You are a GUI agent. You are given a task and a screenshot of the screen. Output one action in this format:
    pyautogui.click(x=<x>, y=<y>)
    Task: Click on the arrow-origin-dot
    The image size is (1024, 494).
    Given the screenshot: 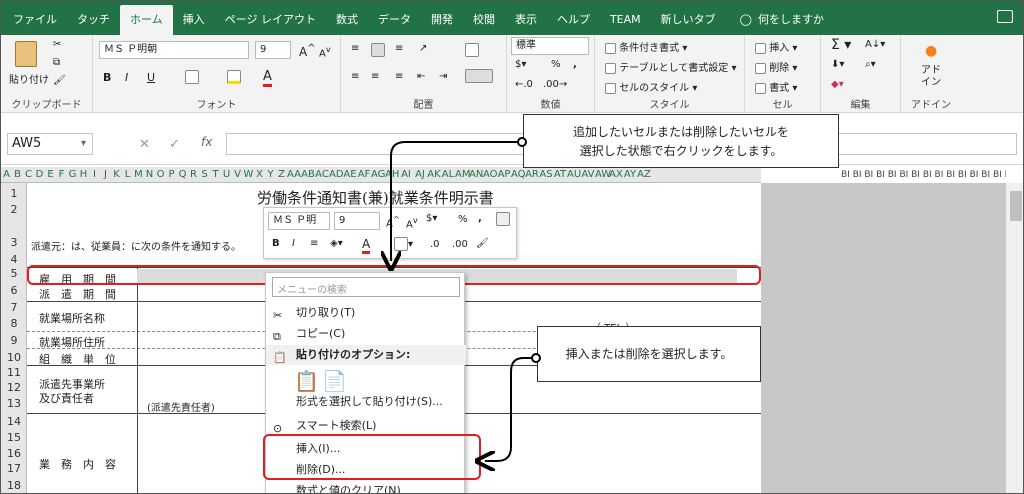 What is the action you would take?
    pyautogui.click(x=522, y=142)
    